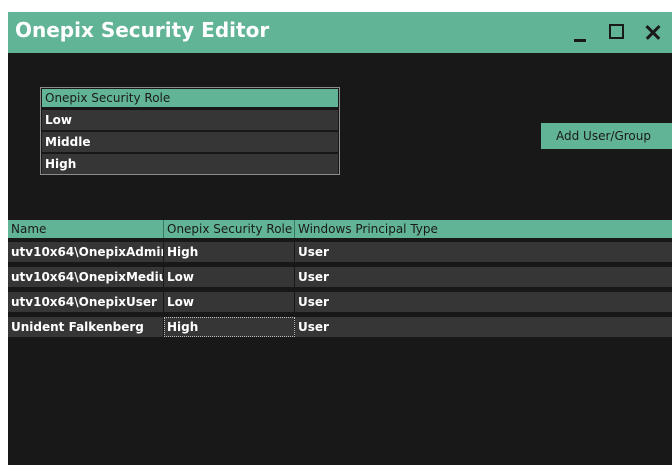 This screenshot has height=465, width=672. What do you see at coordinates (606, 136) in the screenshot?
I see `add-user-group-button: Add User/Group` at bounding box center [606, 136].